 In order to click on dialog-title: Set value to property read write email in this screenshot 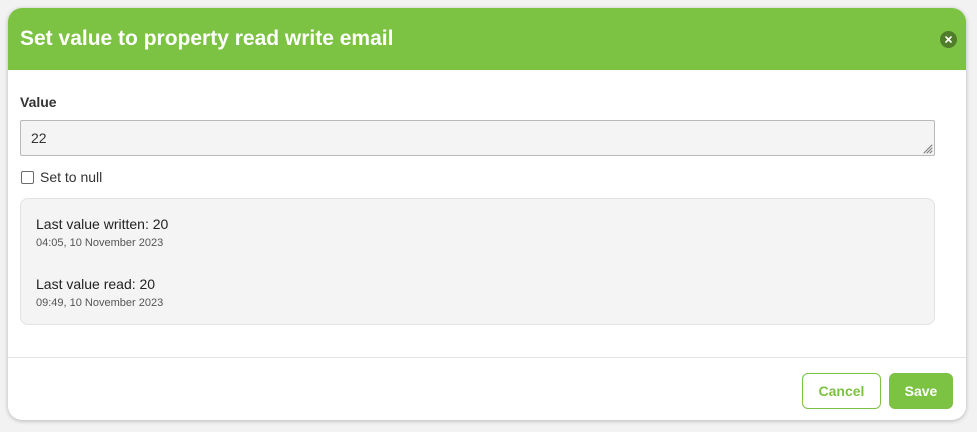, I will do `click(207, 38)`.